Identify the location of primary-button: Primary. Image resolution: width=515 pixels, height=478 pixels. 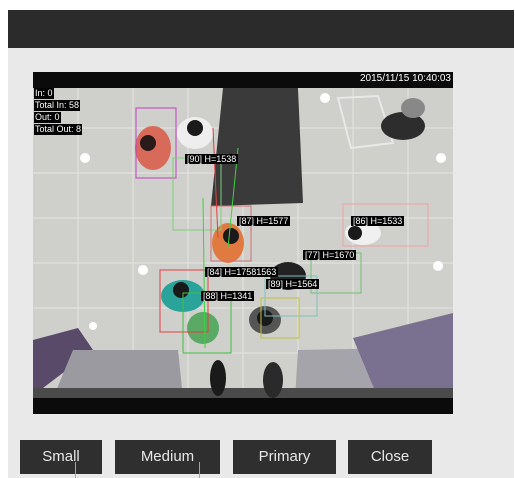
(284, 457).